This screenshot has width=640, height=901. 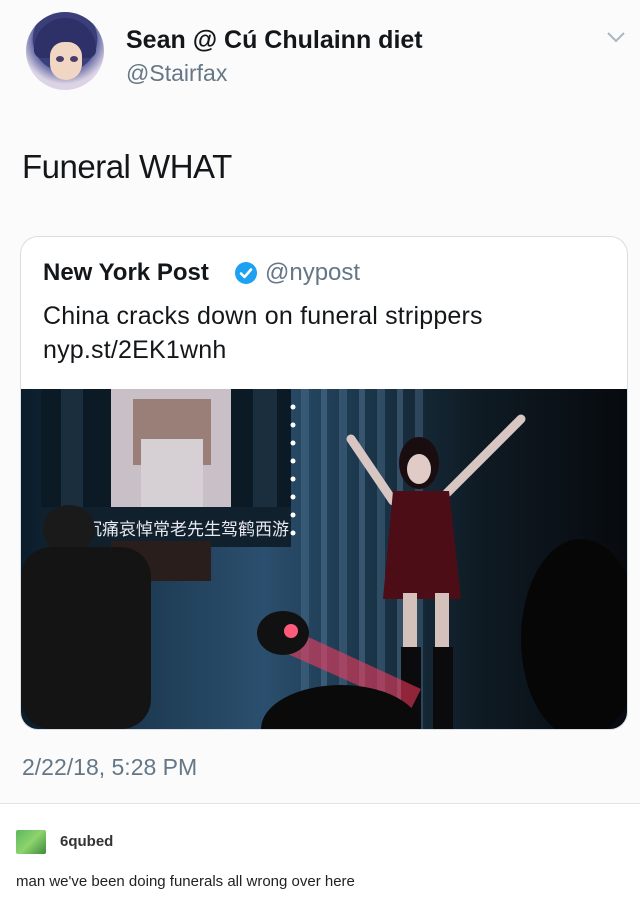 I want to click on display-name: Sean @ Cú Chulainn diet, so click(x=274, y=40).